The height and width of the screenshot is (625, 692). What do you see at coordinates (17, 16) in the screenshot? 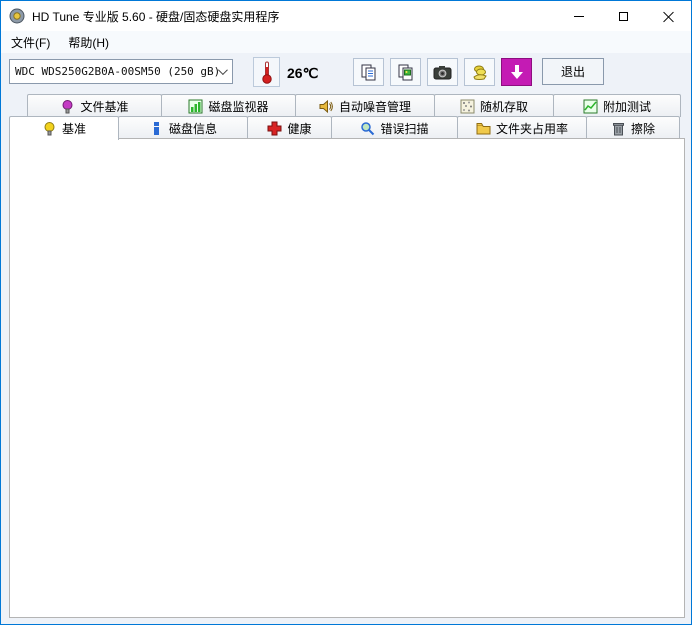
I see `app-icon` at bounding box center [17, 16].